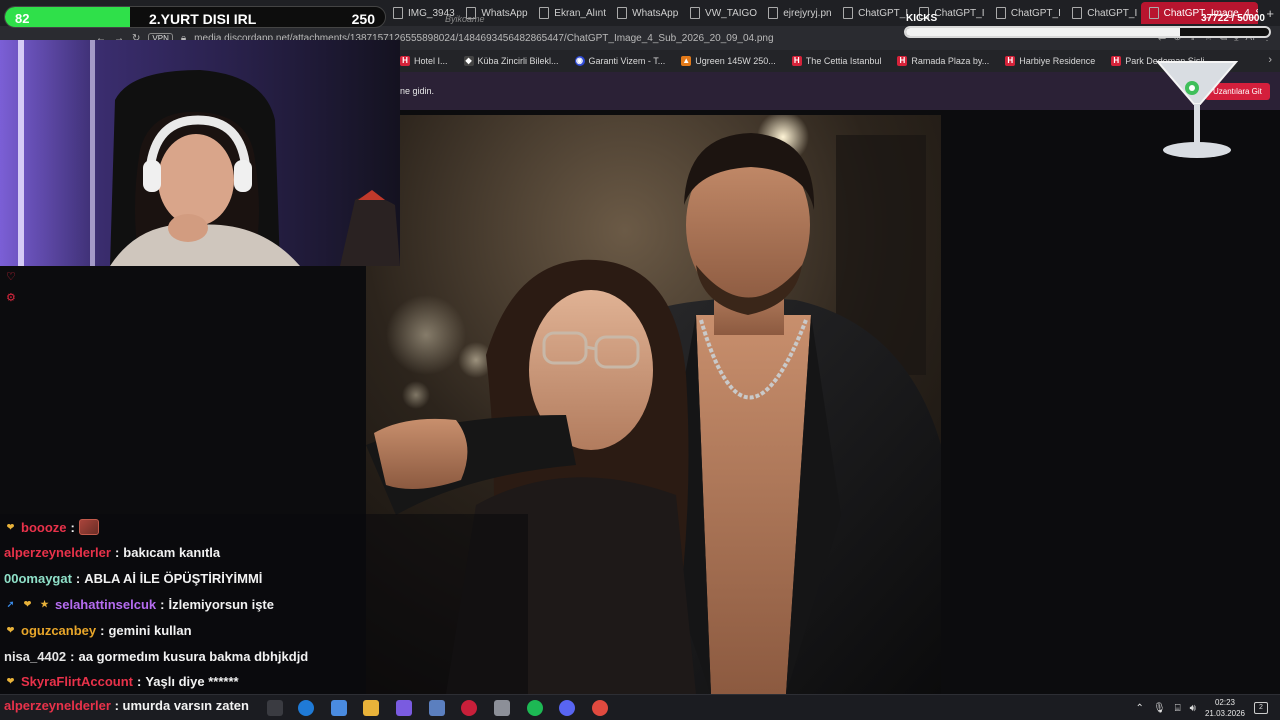 Image resolution: width=1280 pixels, height=720 pixels. What do you see at coordinates (35, 656) in the screenshot?
I see `chat-username: nisa_4402` at bounding box center [35, 656].